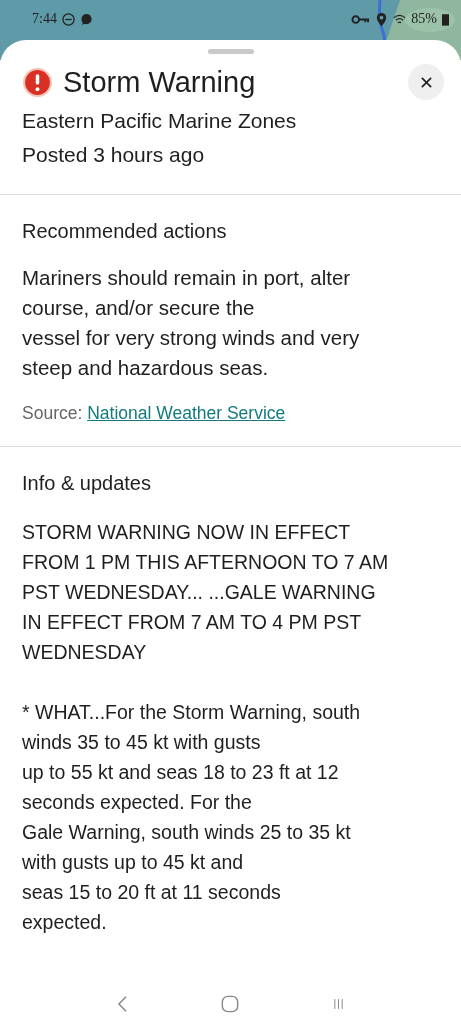  Describe the element at coordinates (160, 82) in the screenshot. I see `alert-title: Storm Warning` at that location.